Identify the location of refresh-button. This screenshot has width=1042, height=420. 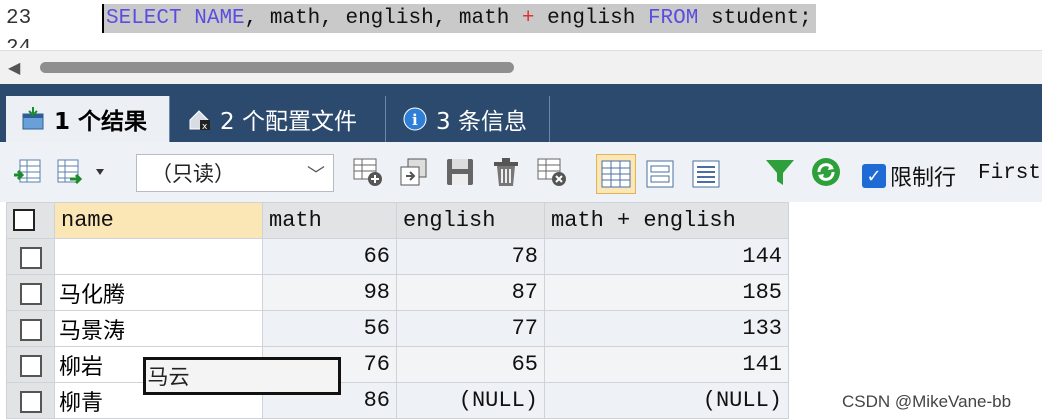
(825, 172).